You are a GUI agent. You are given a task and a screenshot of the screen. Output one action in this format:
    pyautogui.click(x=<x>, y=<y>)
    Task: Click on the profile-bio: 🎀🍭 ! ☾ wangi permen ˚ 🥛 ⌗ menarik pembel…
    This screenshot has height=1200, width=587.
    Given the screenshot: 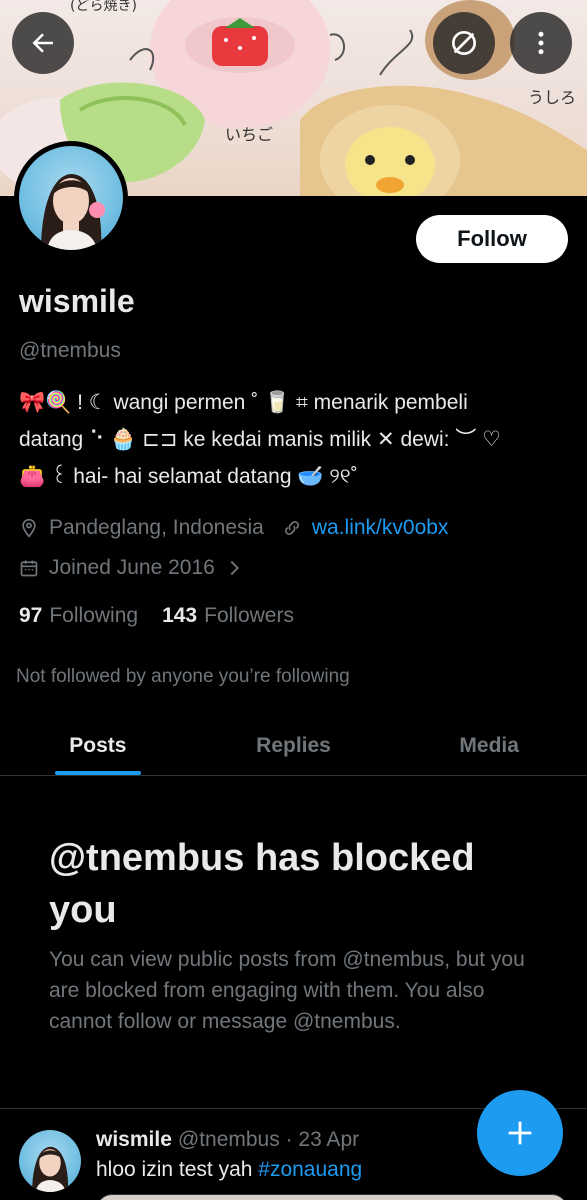 What is the action you would take?
    pyautogui.click(x=294, y=439)
    